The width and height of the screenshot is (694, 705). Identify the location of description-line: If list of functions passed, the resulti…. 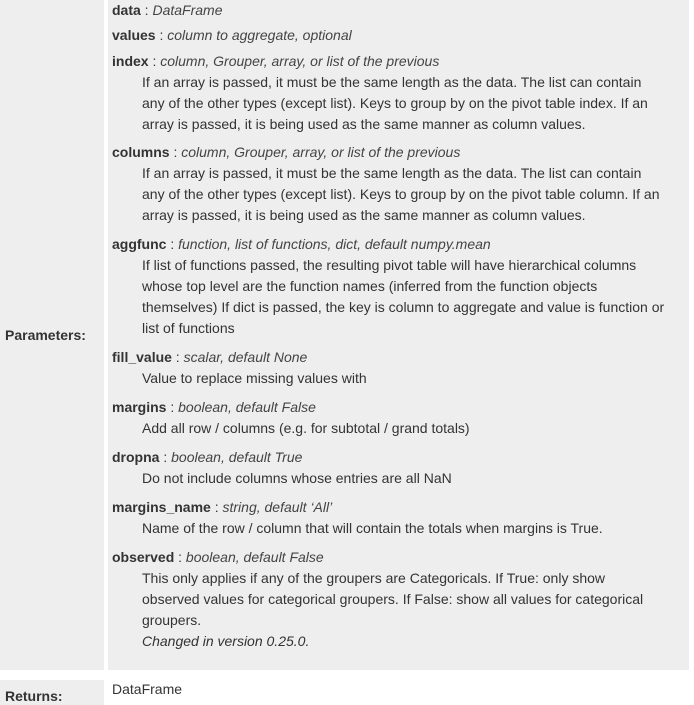
(389, 265).